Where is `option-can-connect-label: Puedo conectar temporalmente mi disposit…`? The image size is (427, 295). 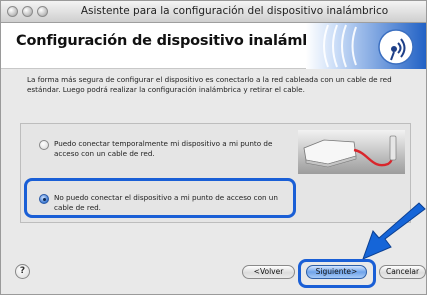
option-can-connect-label: Puedo conectar temporalmente mi disposit… is located at coordinates (163, 148).